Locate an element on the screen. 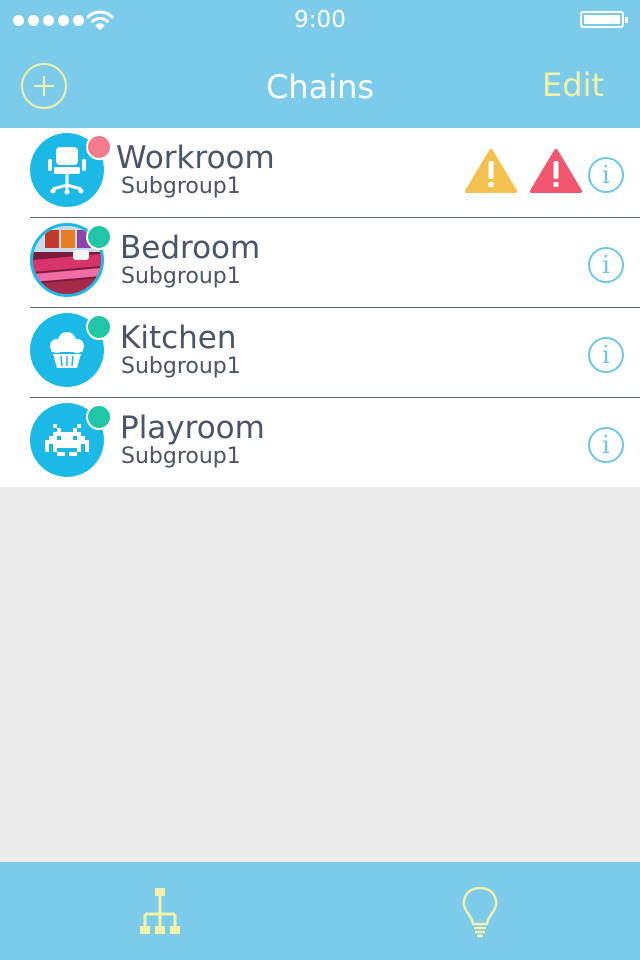 The height and width of the screenshot is (960, 640). chain-name: Bedroom is located at coordinates (190, 248).